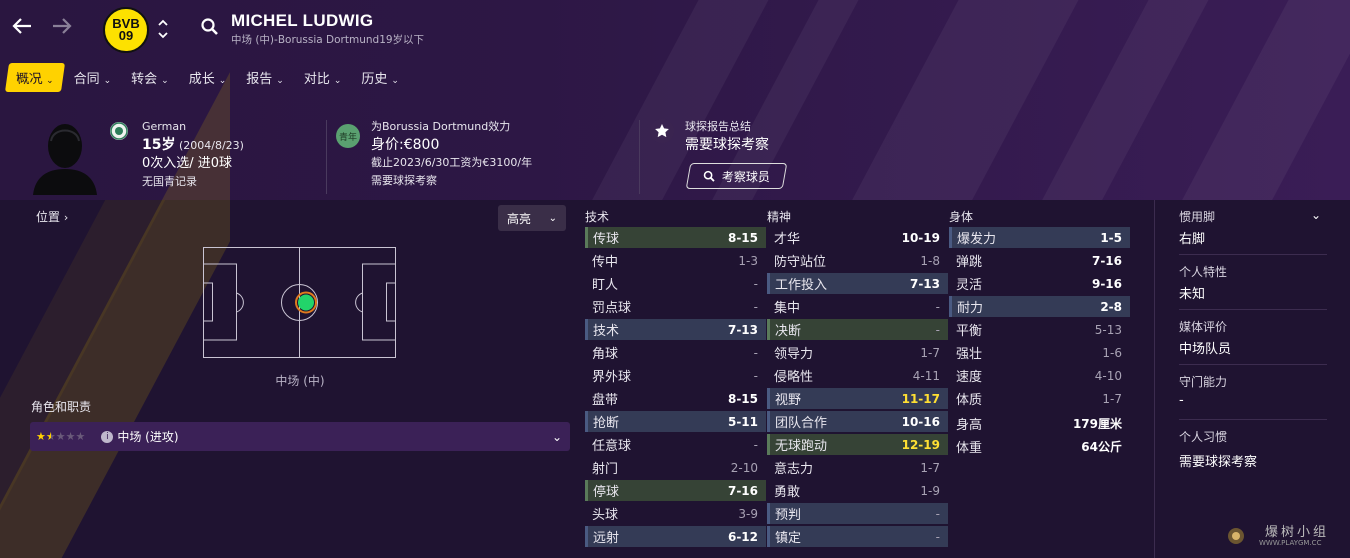 This screenshot has height=558, width=1350. Describe the element at coordinates (801, 423) in the screenshot. I see `attribute-name: 团队合作` at that location.